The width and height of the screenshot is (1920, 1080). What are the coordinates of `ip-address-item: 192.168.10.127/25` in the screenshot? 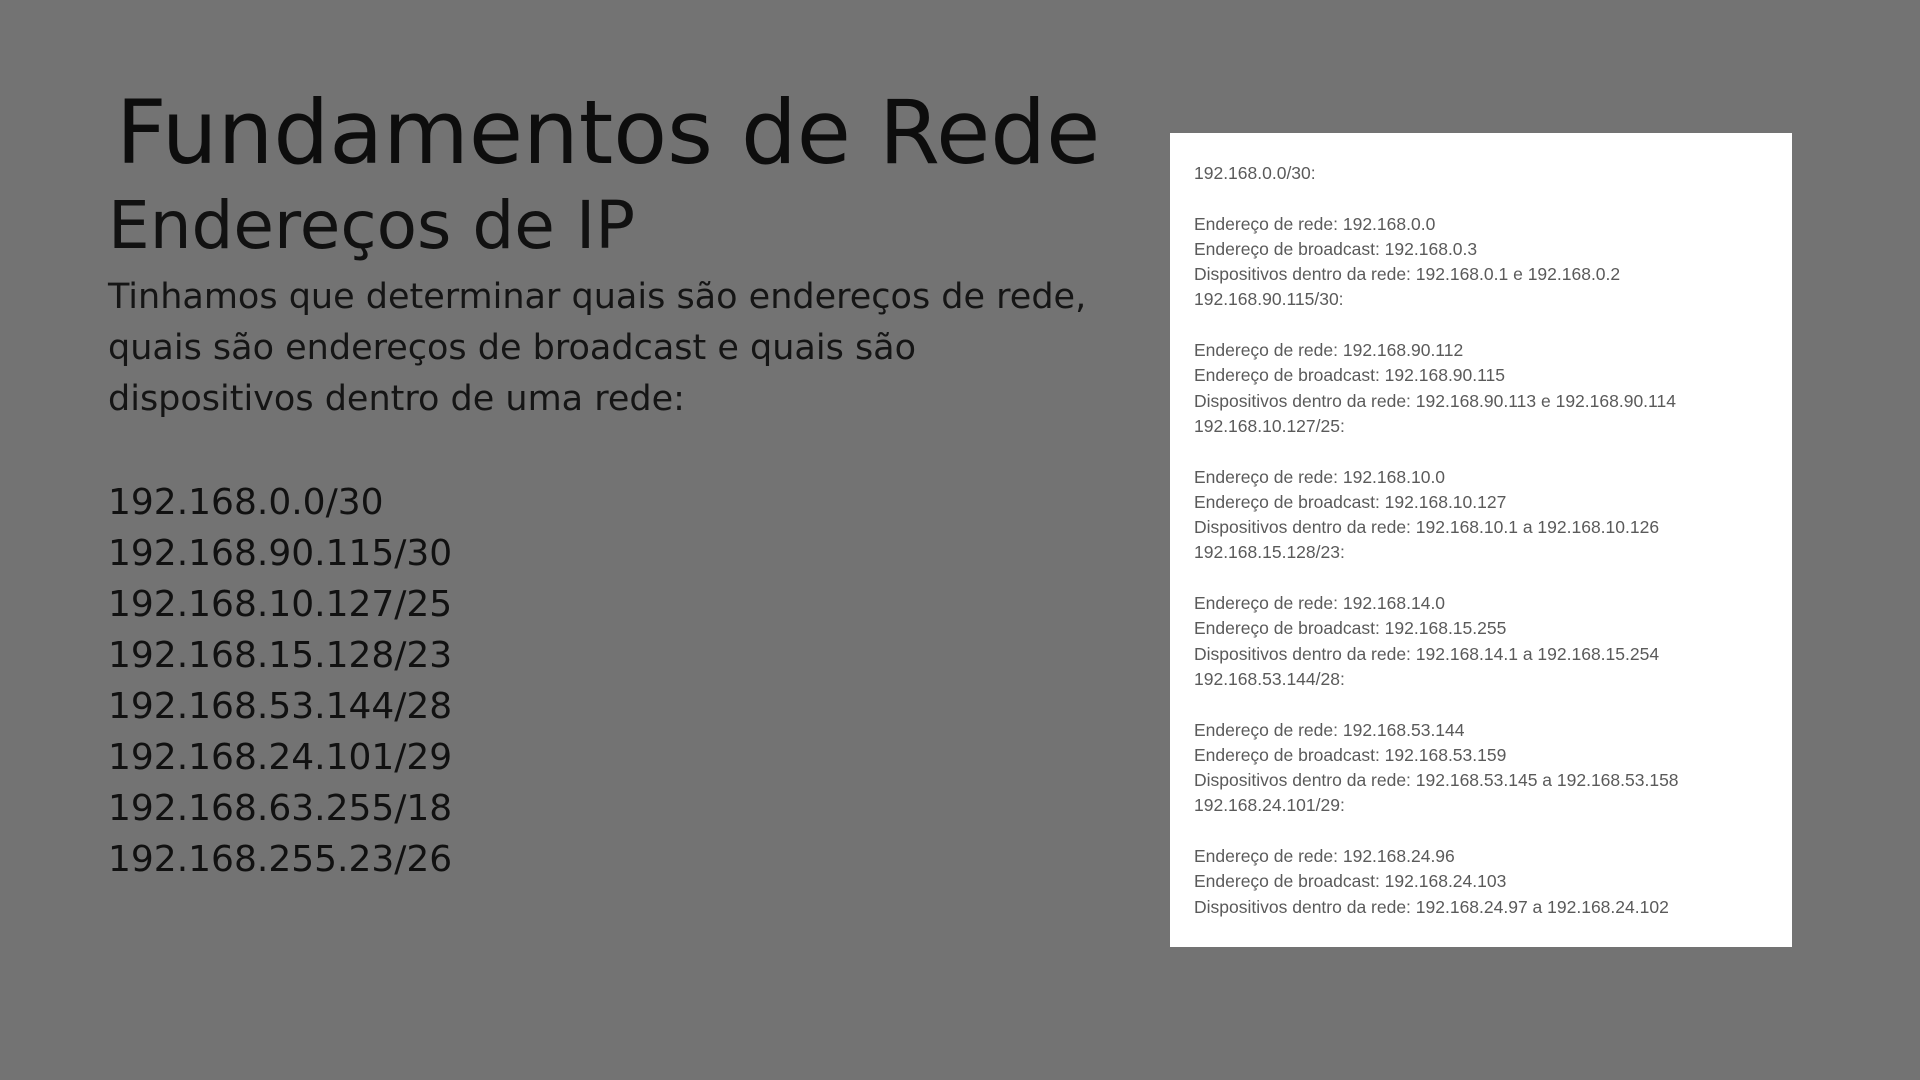 It's located at (280, 604).